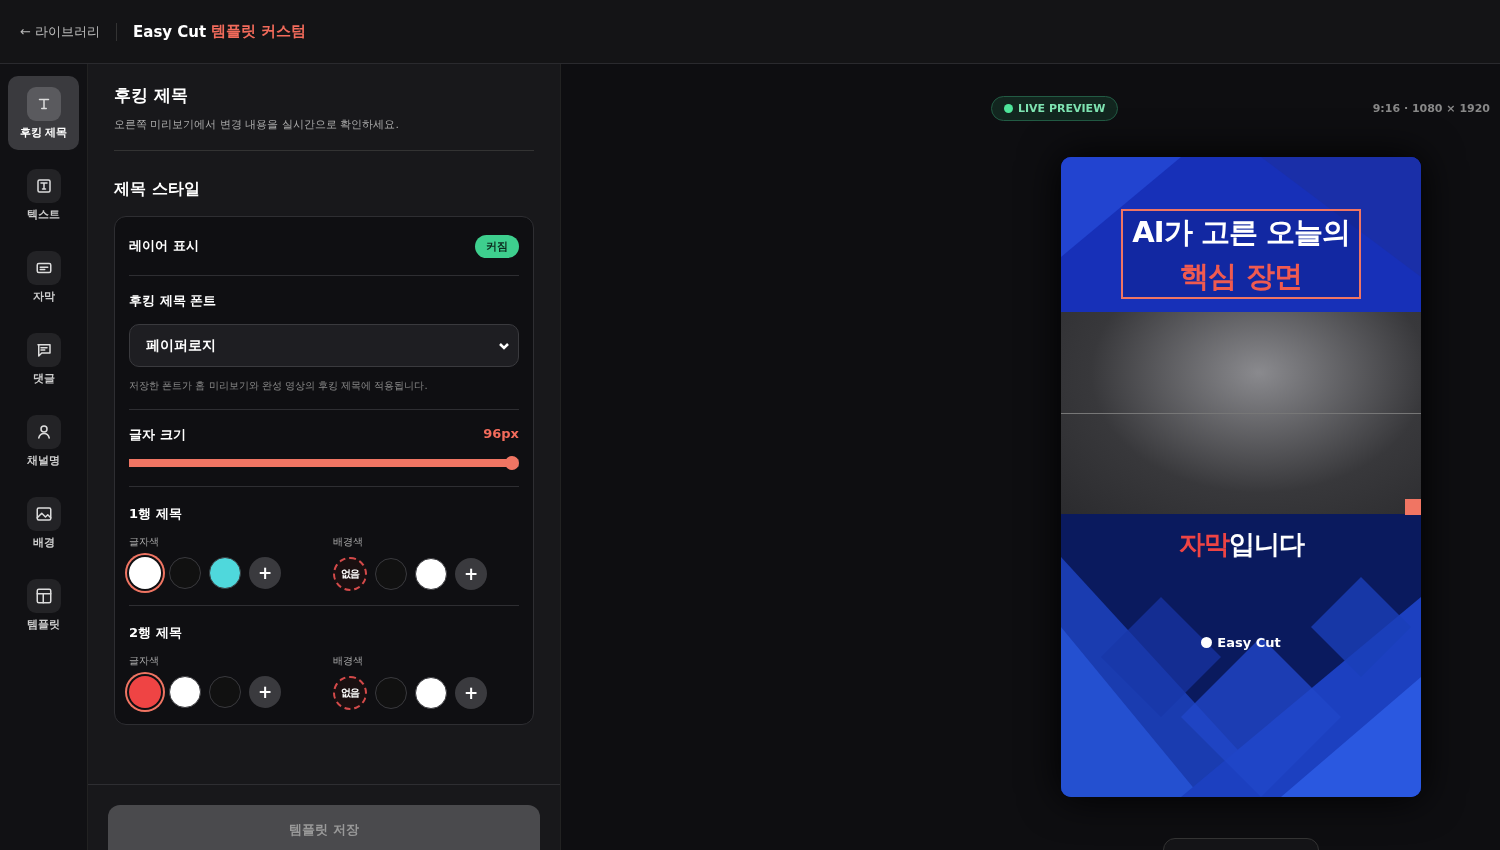 This screenshot has height=850, width=1500. What do you see at coordinates (1241, 276) in the screenshot?
I see `title-line: 핵심 장면` at bounding box center [1241, 276].